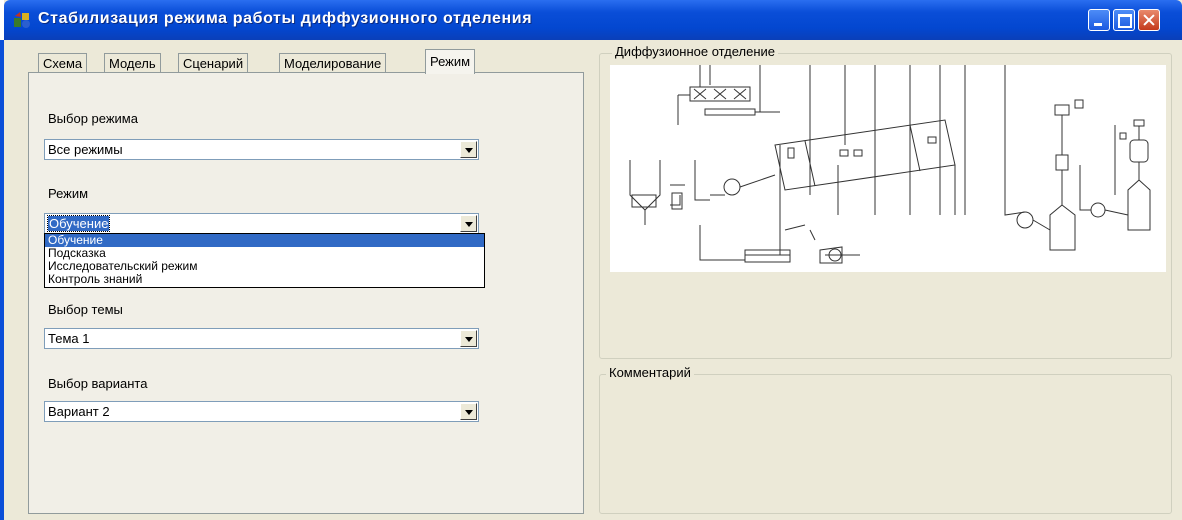  I want to click on comment-group-title: Комментарий, so click(650, 372).